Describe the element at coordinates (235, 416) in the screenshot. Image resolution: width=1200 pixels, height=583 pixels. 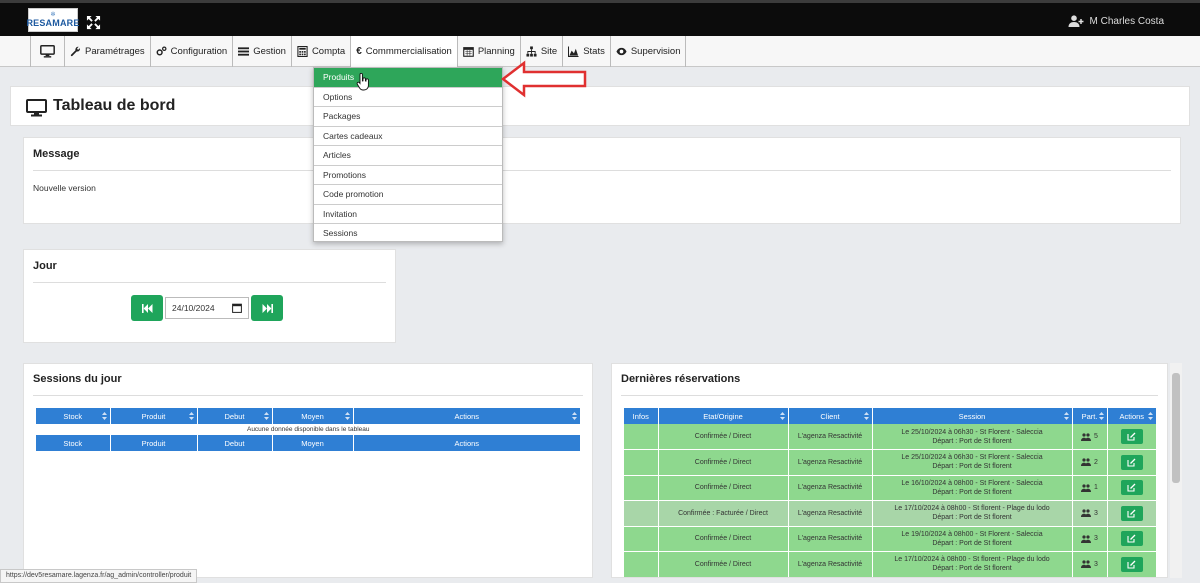
I see `column-header-debut: Debut` at that location.